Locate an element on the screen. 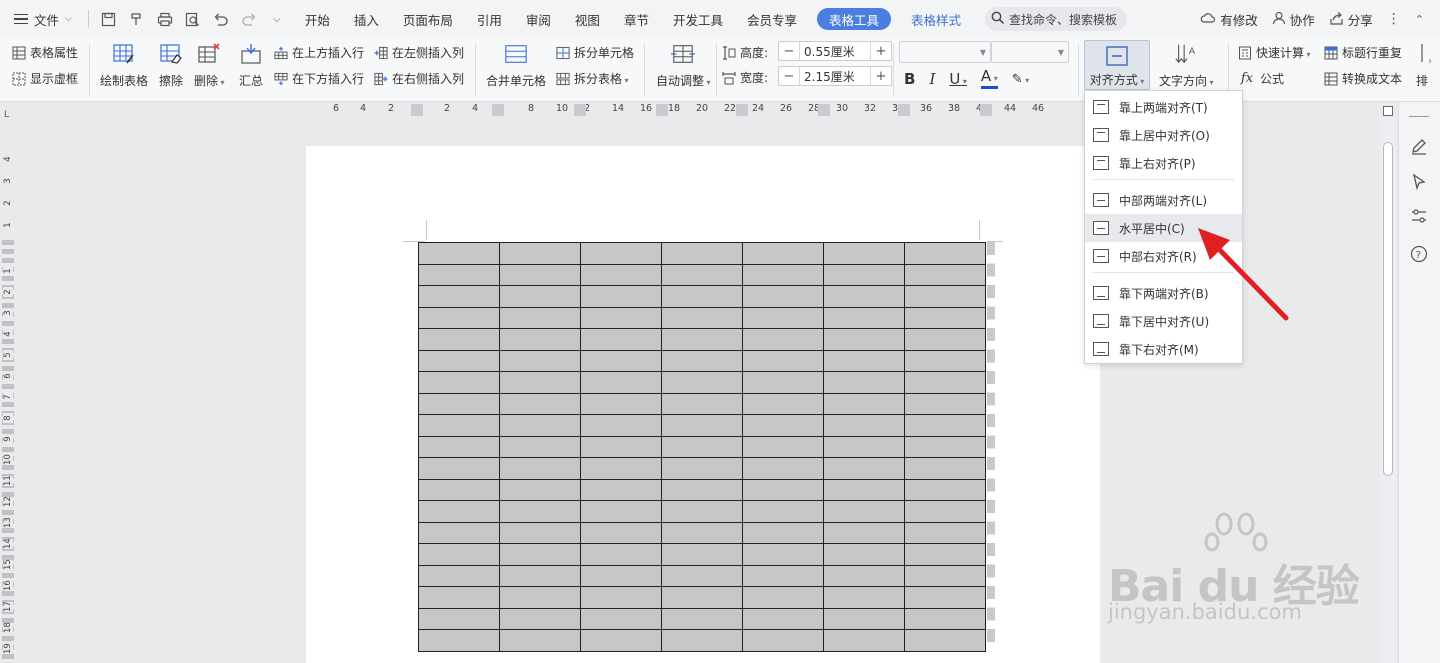 Image resolution: width=1440 pixels, height=663 pixels. header-repeat-button: 标题行重复 is located at coordinates (1363, 52).